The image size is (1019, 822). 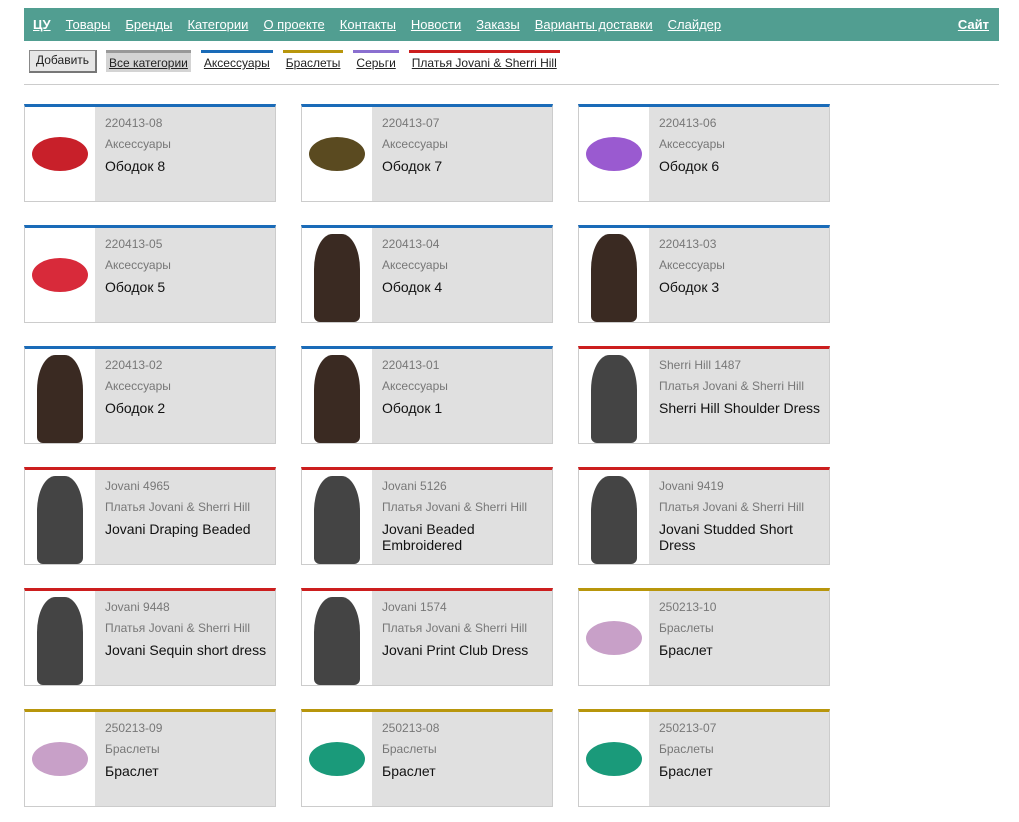 I want to click on product-code: 220413-02, so click(x=134, y=365).